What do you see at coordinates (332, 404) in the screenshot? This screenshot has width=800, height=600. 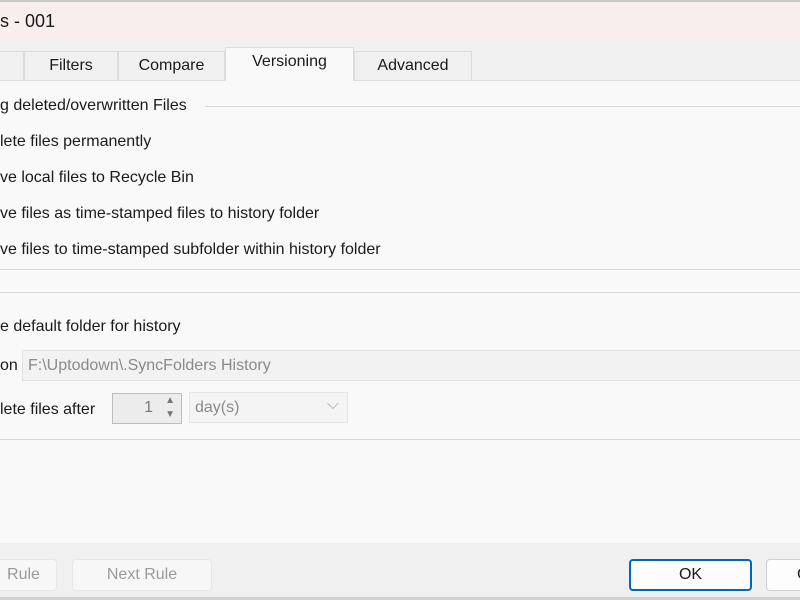 I see `chevron-down-icon: ⌵` at bounding box center [332, 404].